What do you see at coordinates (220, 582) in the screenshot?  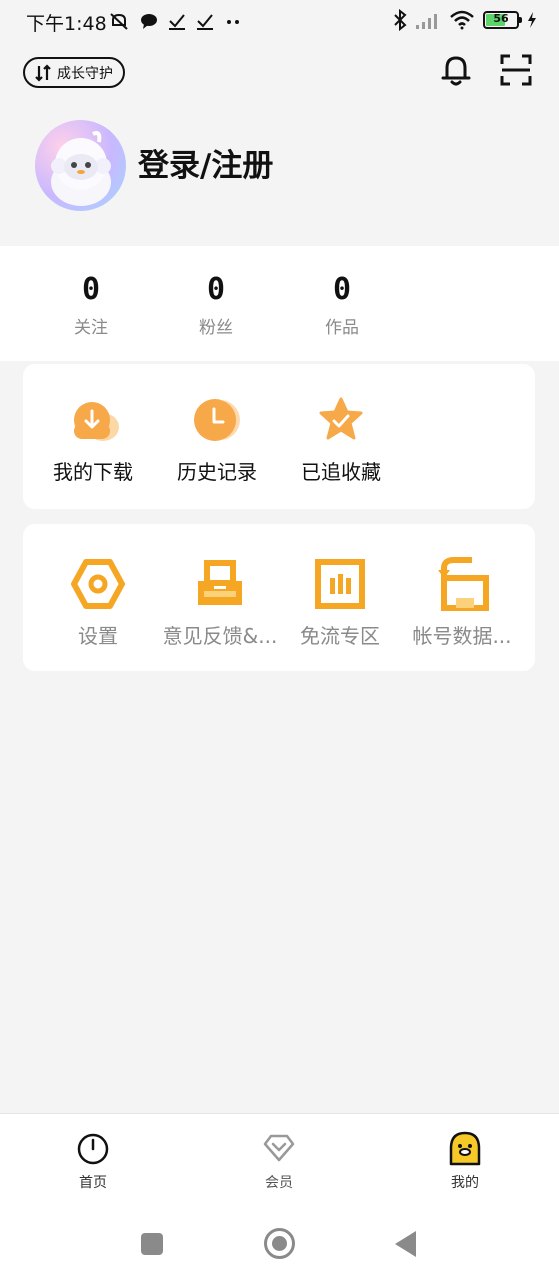 I see `feedback-icon` at bounding box center [220, 582].